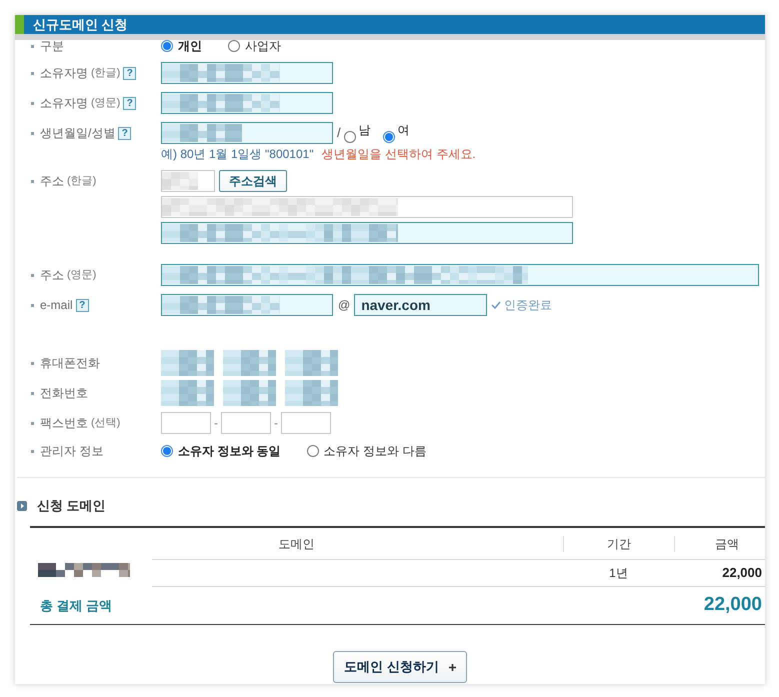 Image resolution: width=779 pixels, height=697 pixels. What do you see at coordinates (253, 181) in the screenshot?
I see `address-search-button: 주소검색` at bounding box center [253, 181].